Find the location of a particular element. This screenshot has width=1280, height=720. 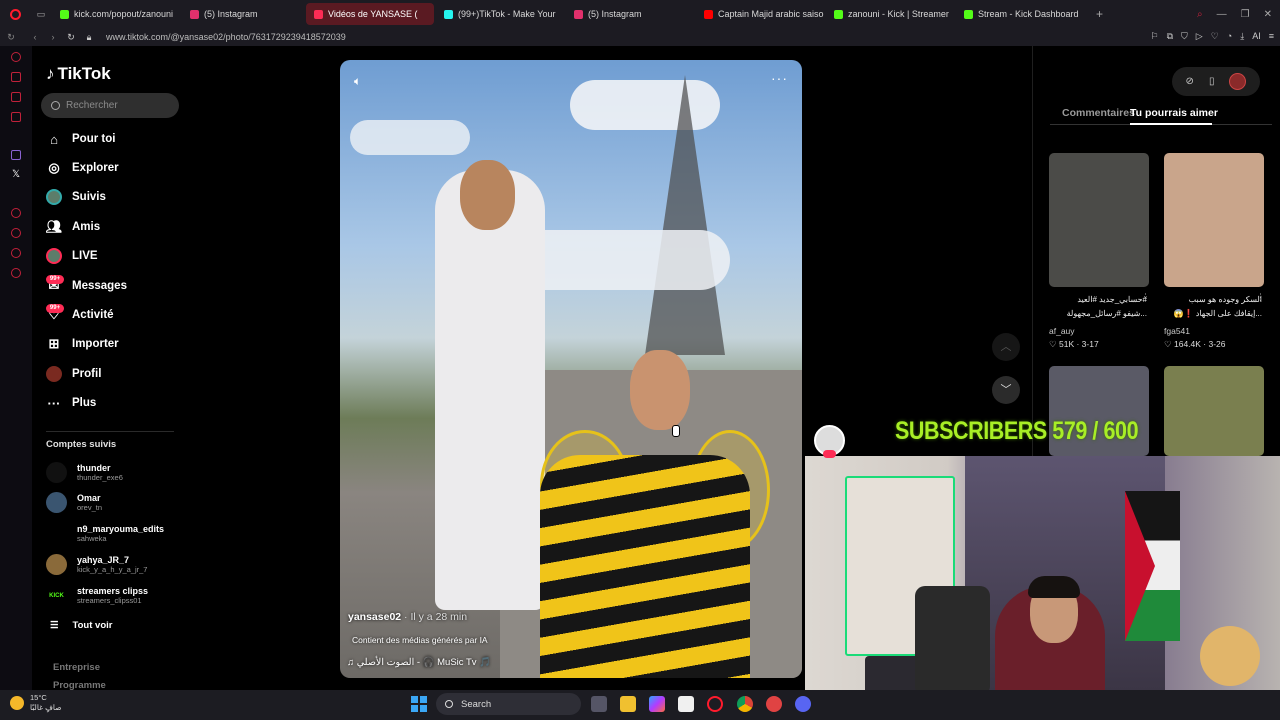

store-icon is located at coordinates (686, 704).